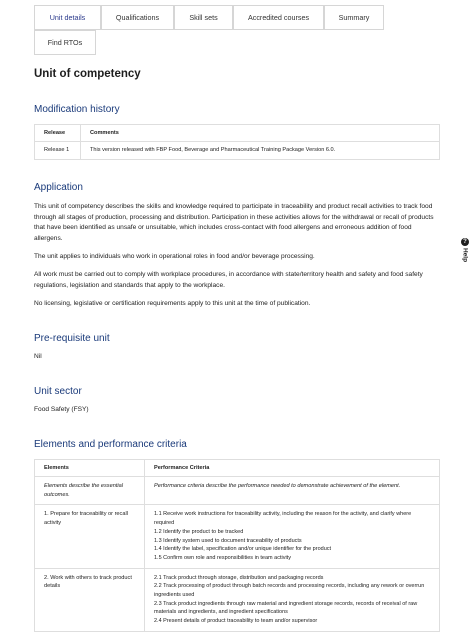 The height and width of the screenshot is (632, 474). Describe the element at coordinates (38, 356) in the screenshot. I see `prerequisite-value: Nil` at that location.